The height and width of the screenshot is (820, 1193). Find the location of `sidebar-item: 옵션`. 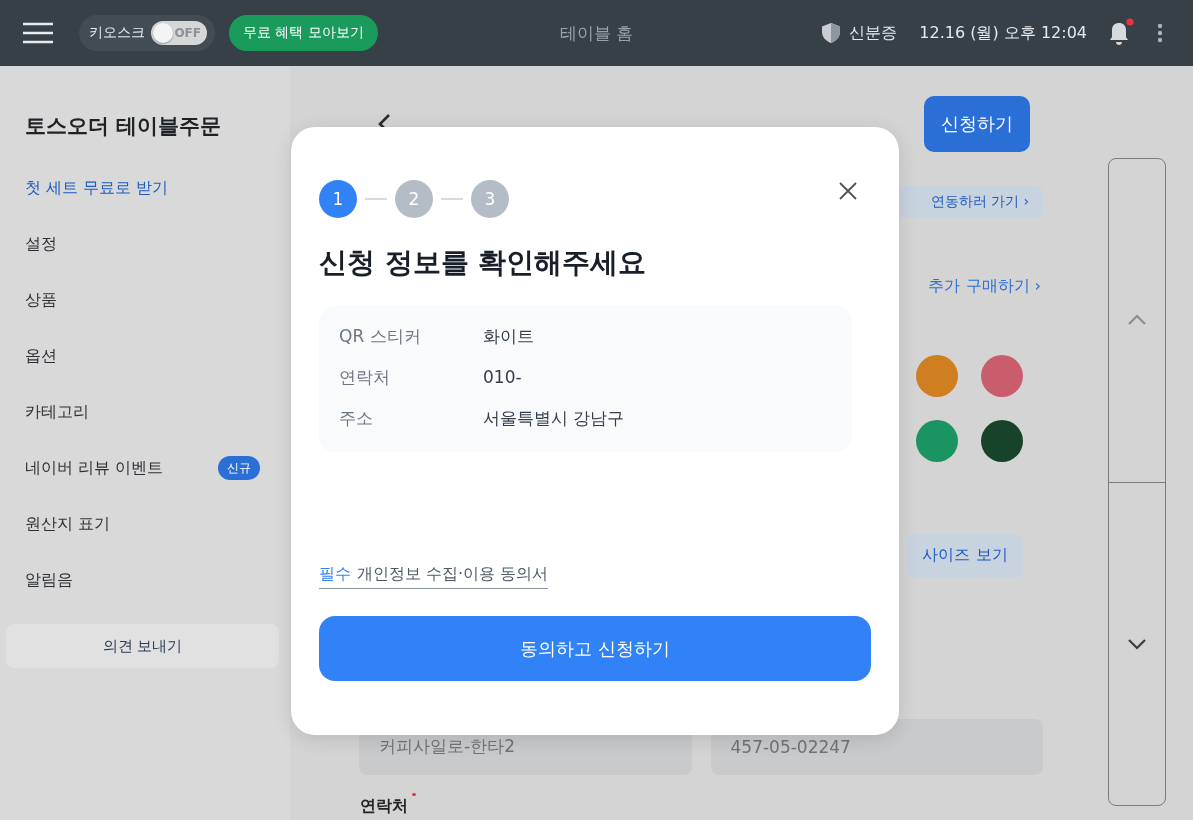

sidebar-item: 옵션 is located at coordinates (145, 372).